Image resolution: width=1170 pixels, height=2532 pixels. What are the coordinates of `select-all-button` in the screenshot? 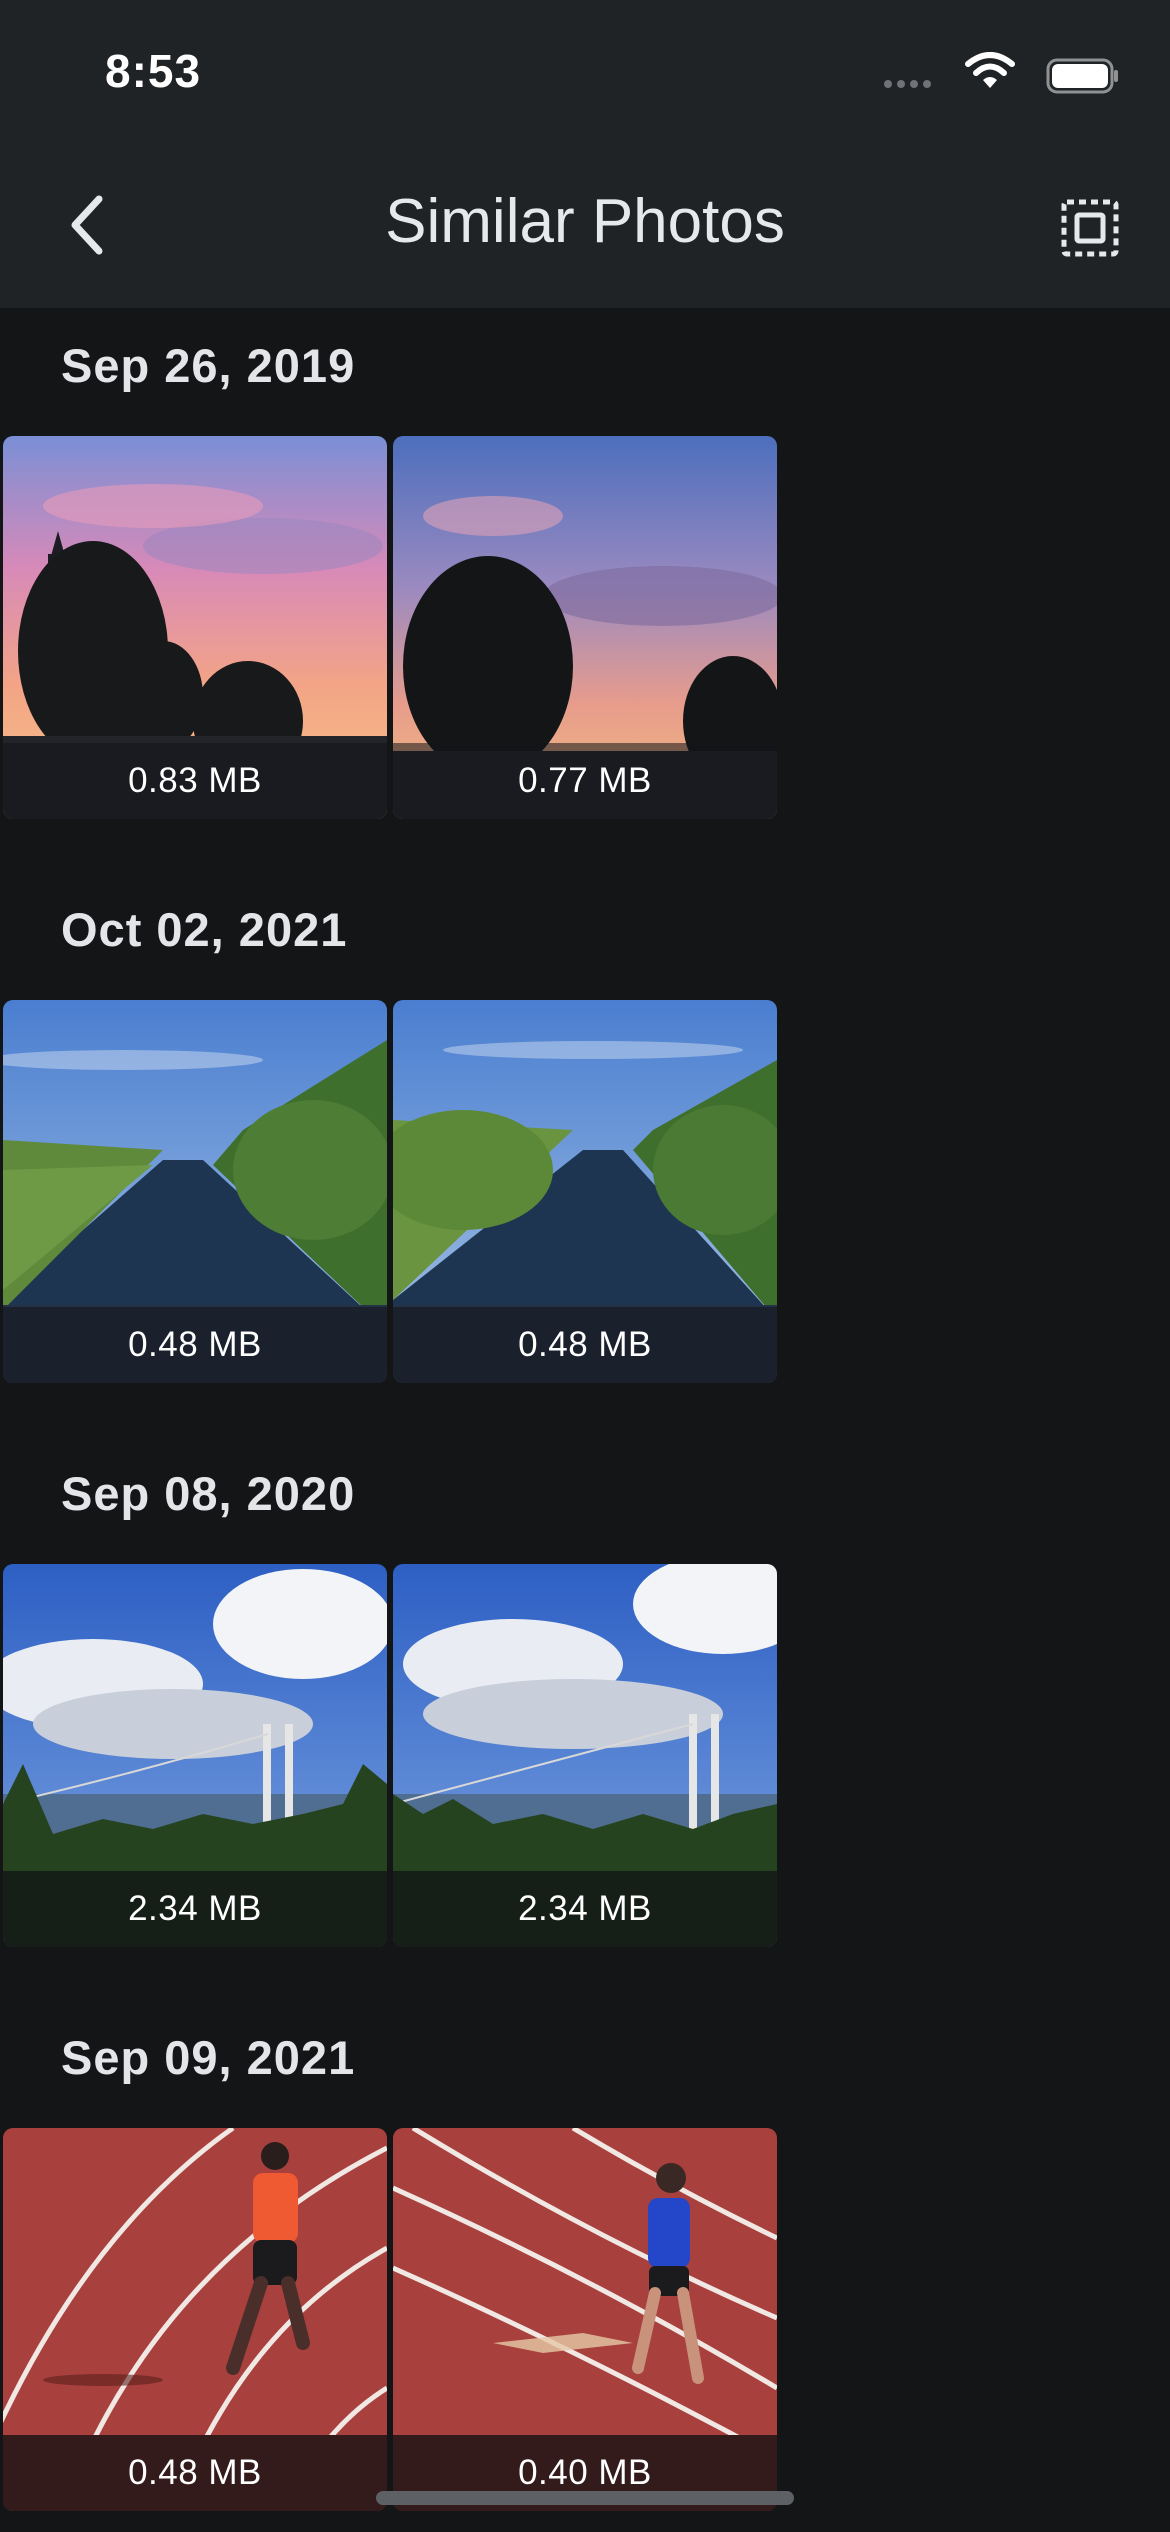 It's located at (1090, 228).